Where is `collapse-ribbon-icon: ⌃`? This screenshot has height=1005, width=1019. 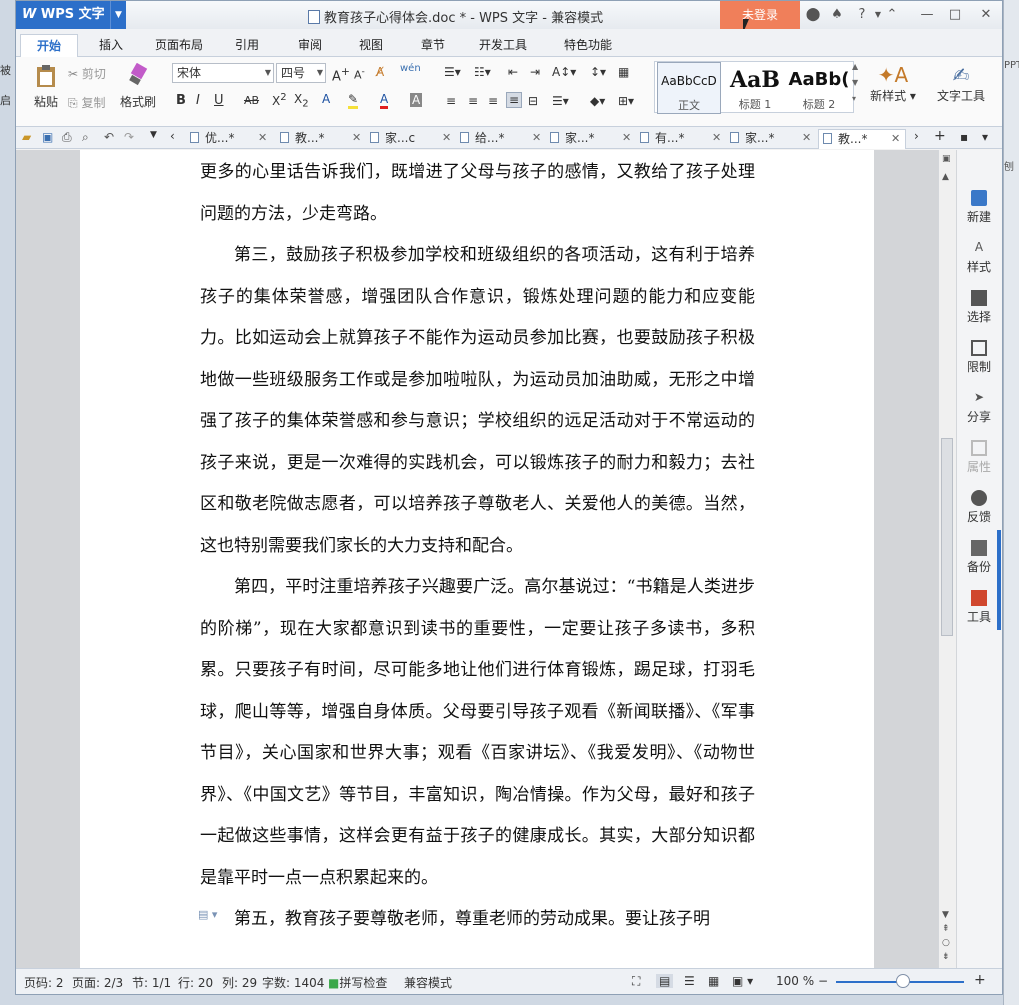
collapse-ribbon-icon: ⌃ is located at coordinates (892, 15).